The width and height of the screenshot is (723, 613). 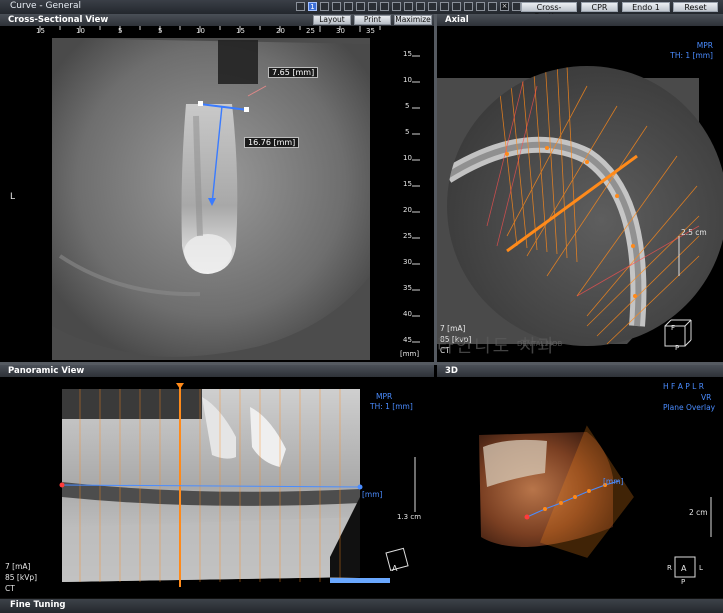 I want to click on axial-orient-bottom: P, so click(x=677, y=348).